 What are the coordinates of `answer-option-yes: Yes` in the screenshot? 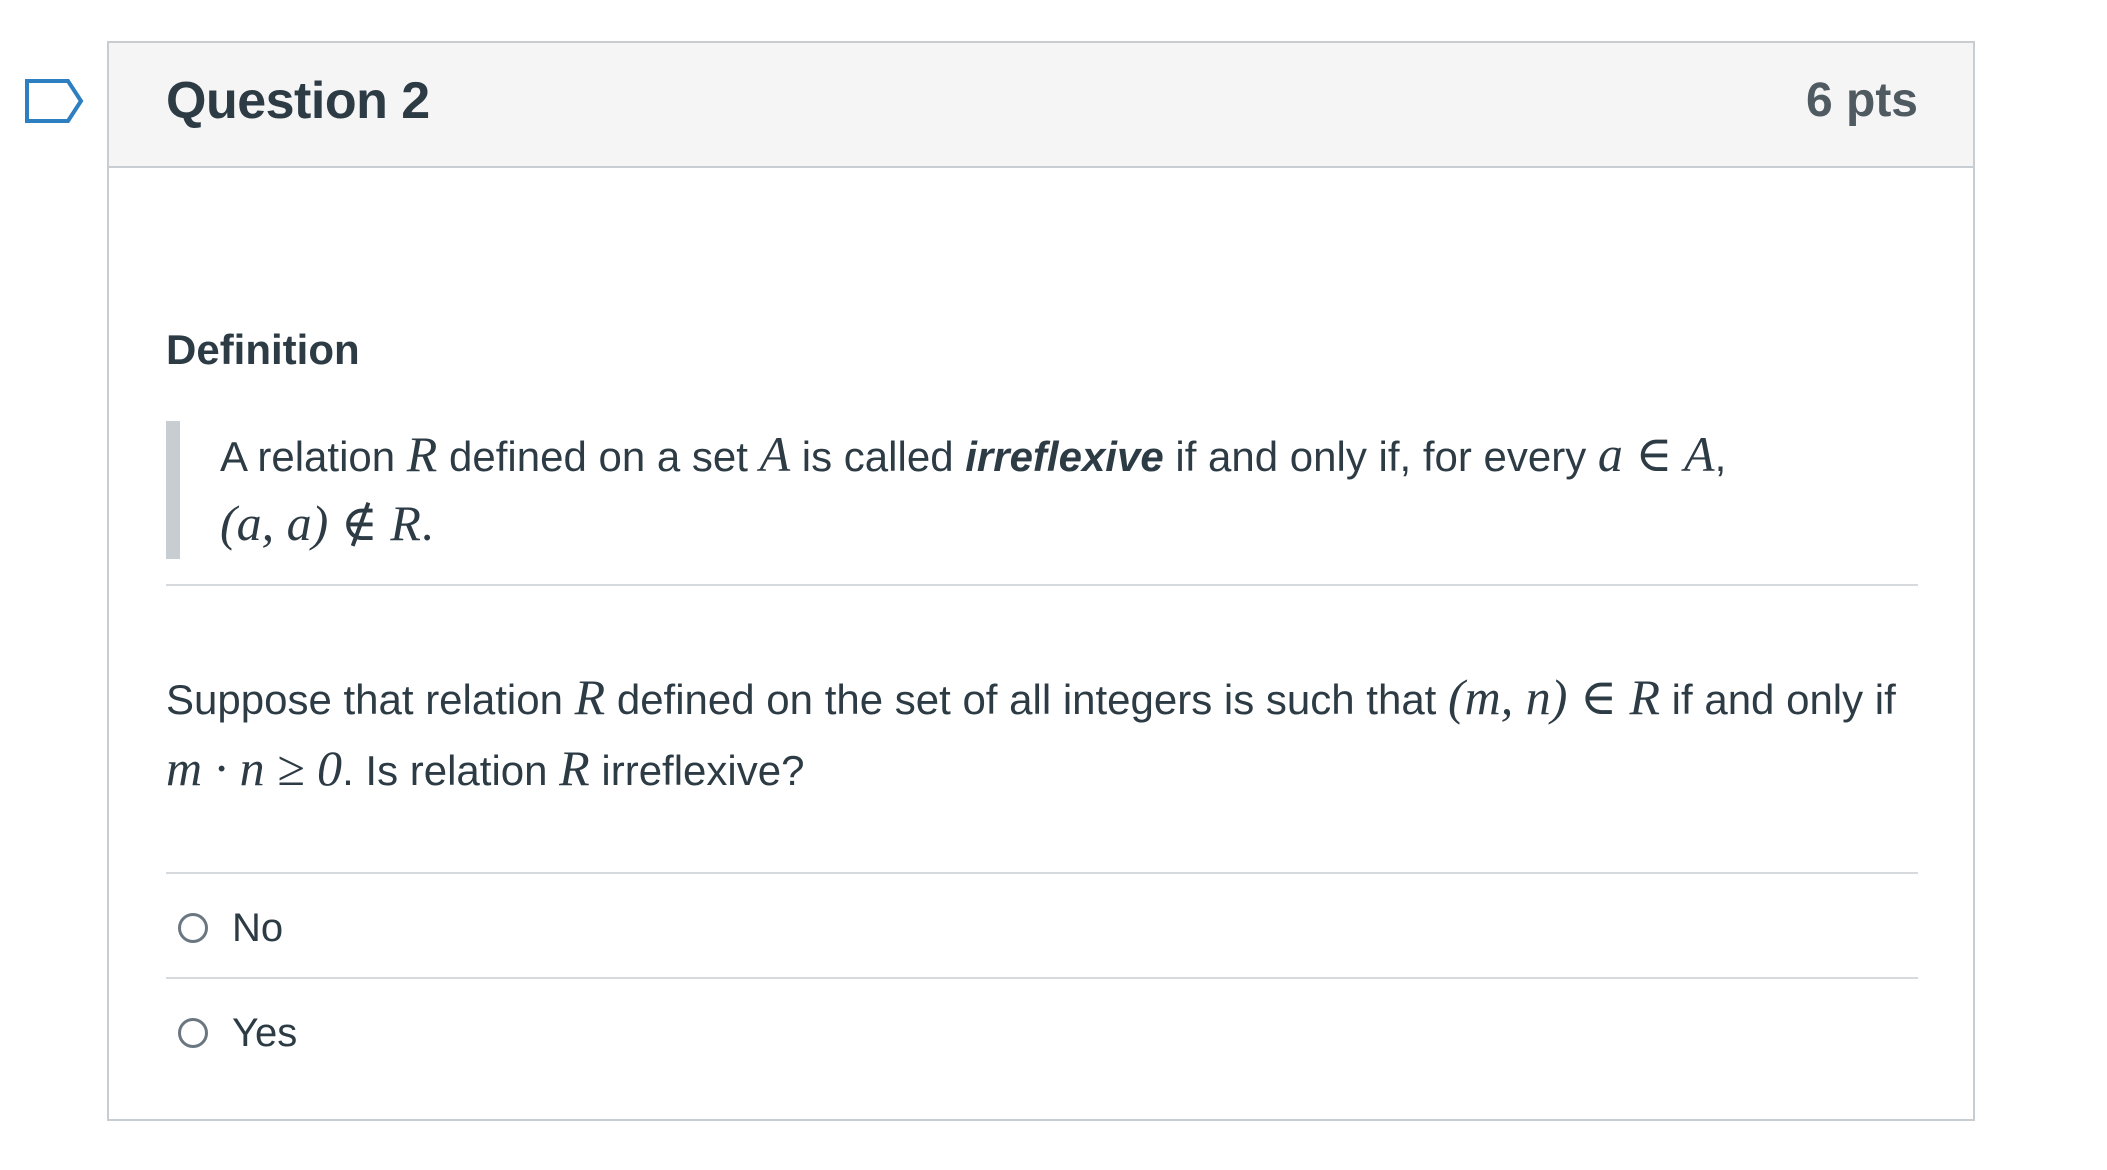 It's located at (1042, 1033).